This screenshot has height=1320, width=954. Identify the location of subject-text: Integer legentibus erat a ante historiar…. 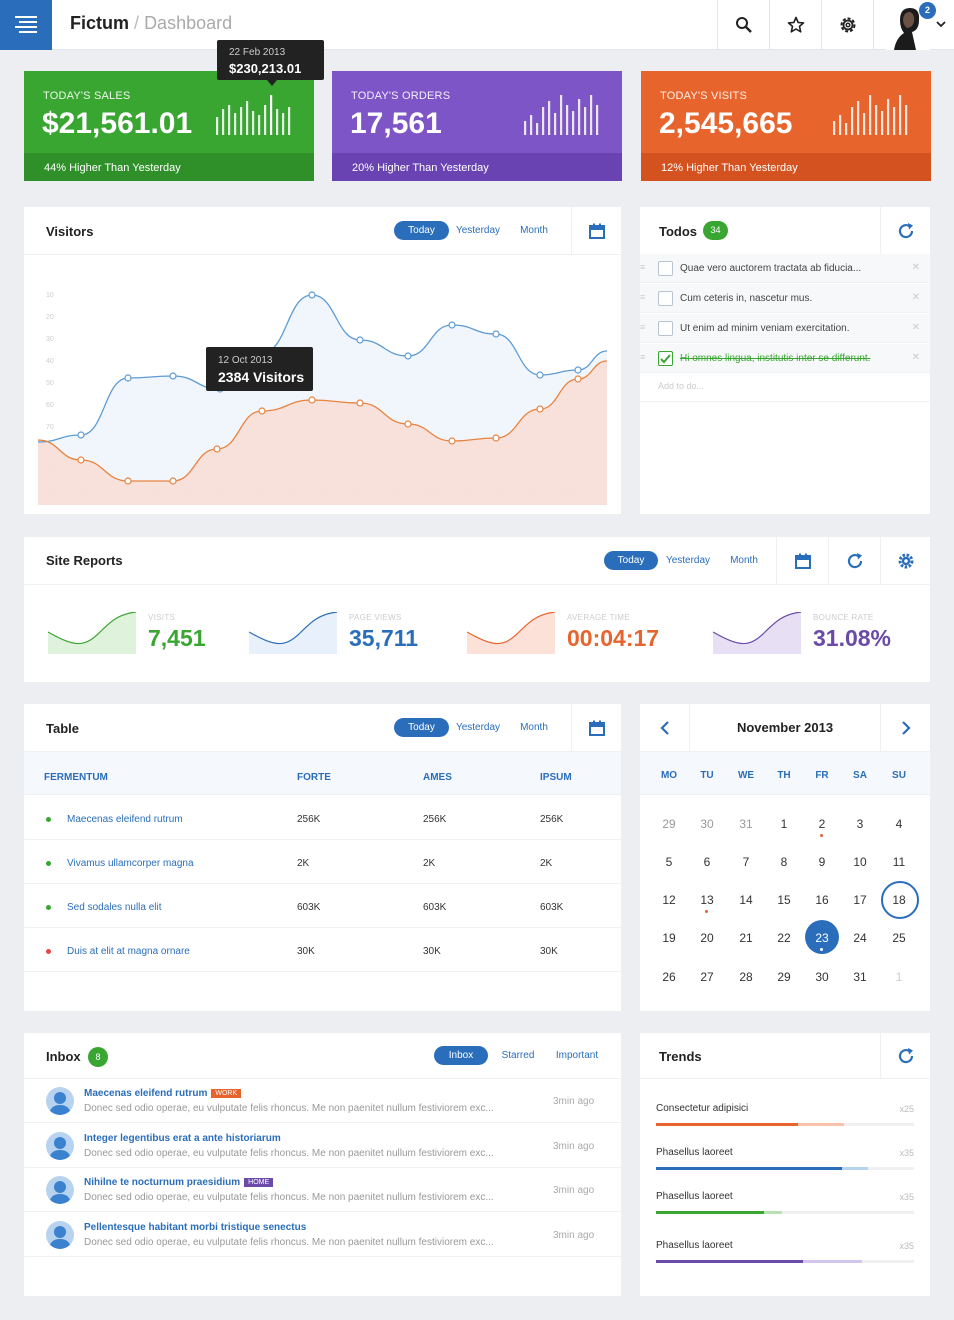
(182, 1138).